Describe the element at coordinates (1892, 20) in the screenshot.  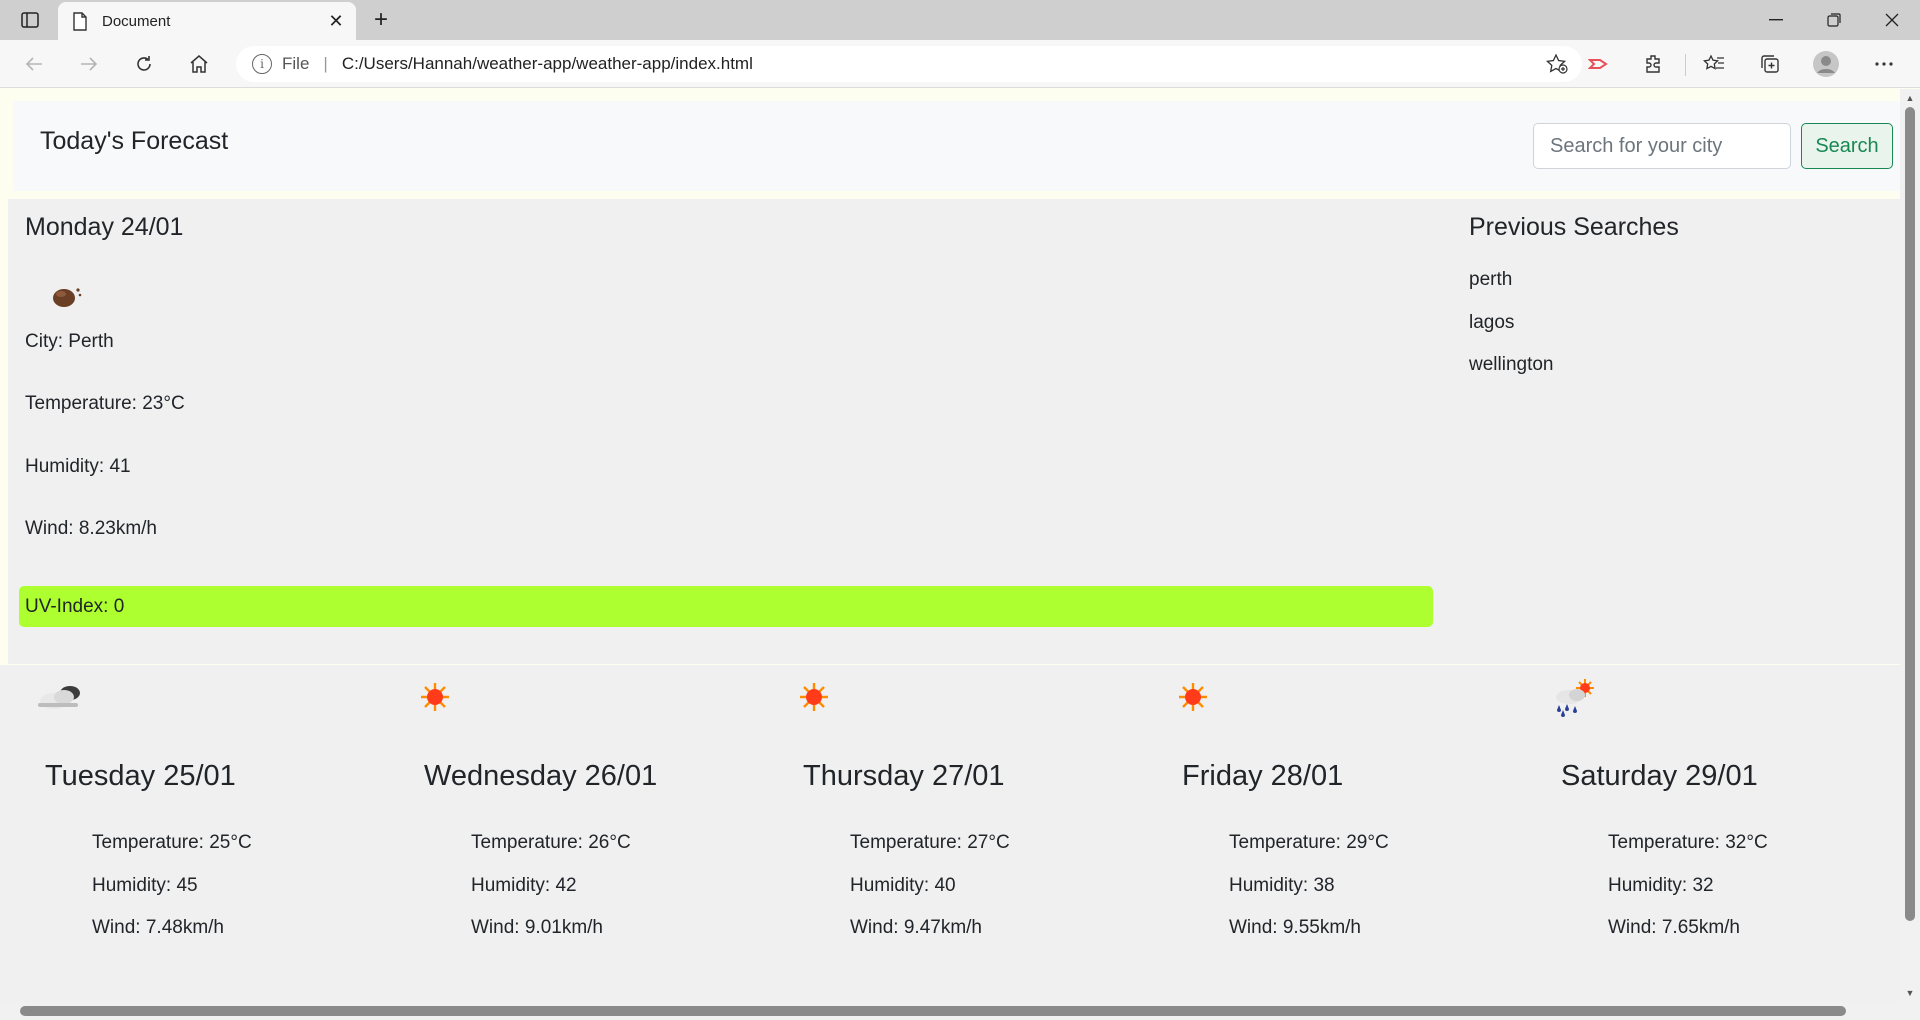
I see `close-window-icon` at that location.